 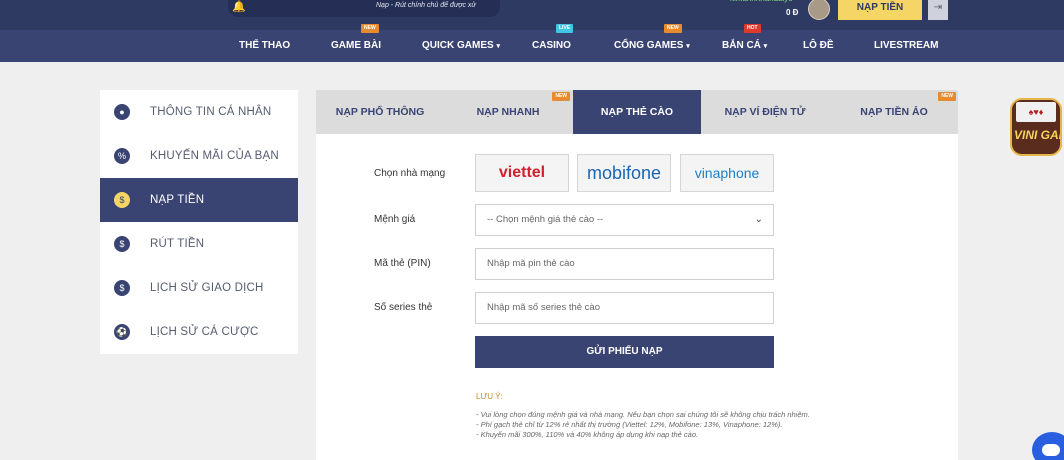 What do you see at coordinates (894, 112) in the screenshot?
I see `tab-nap-tien-ao: NẠP TIỀN ẢO NEW` at bounding box center [894, 112].